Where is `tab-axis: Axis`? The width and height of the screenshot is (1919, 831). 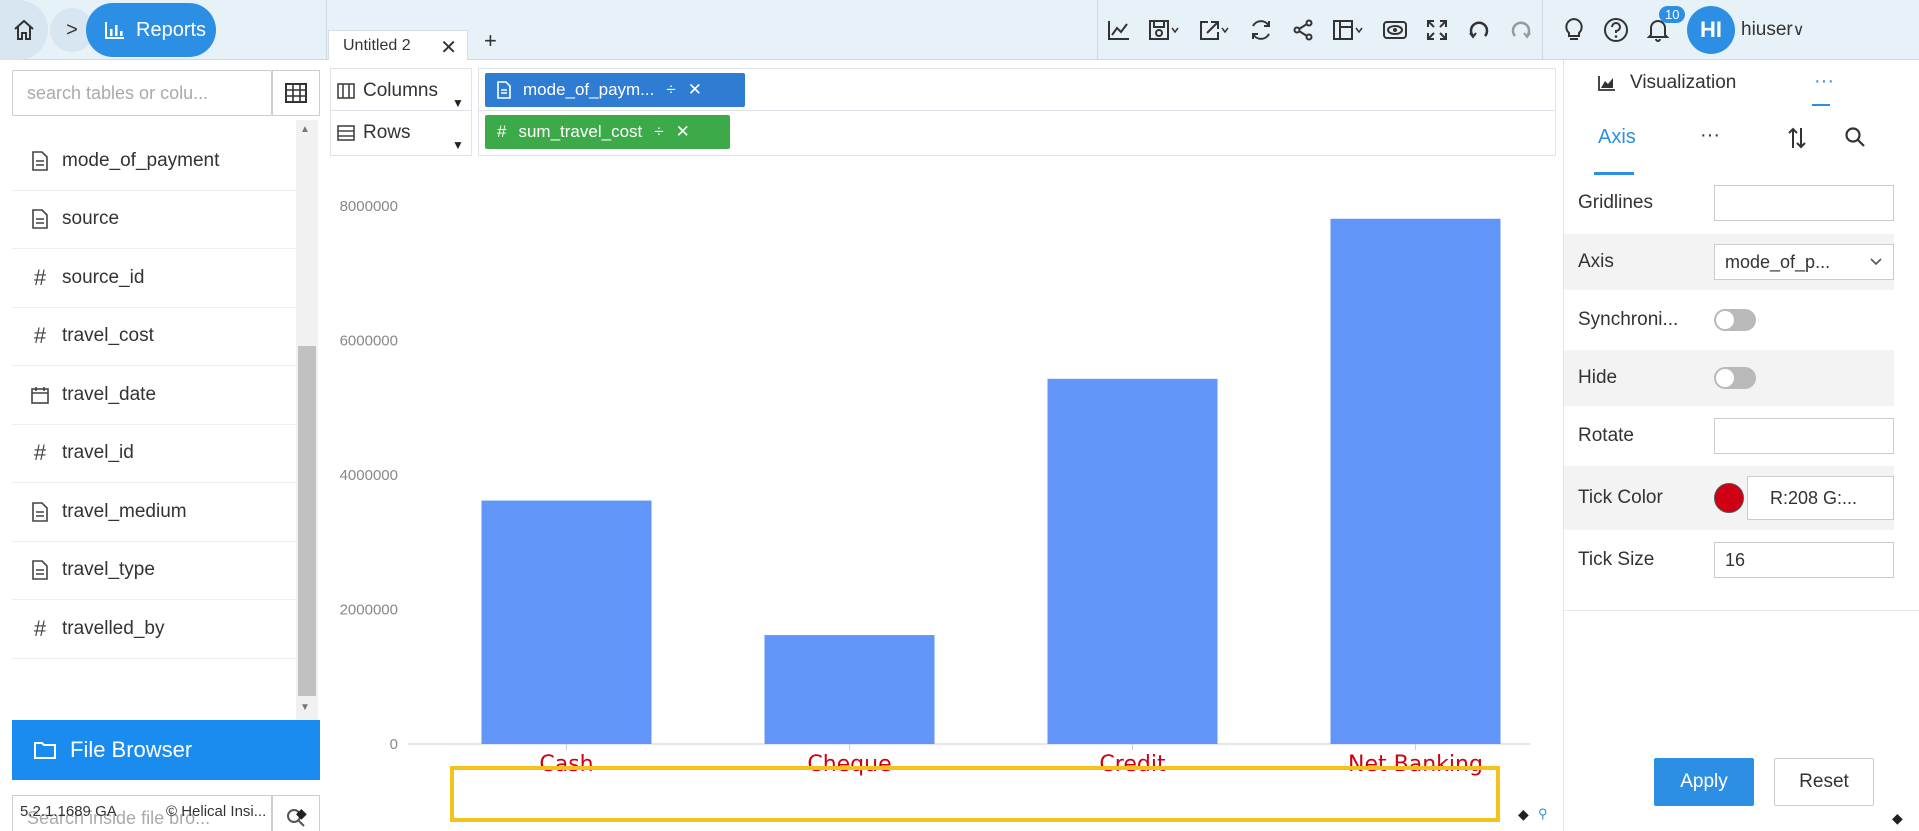 tab-axis: Axis is located at coordinates (1617, 137).